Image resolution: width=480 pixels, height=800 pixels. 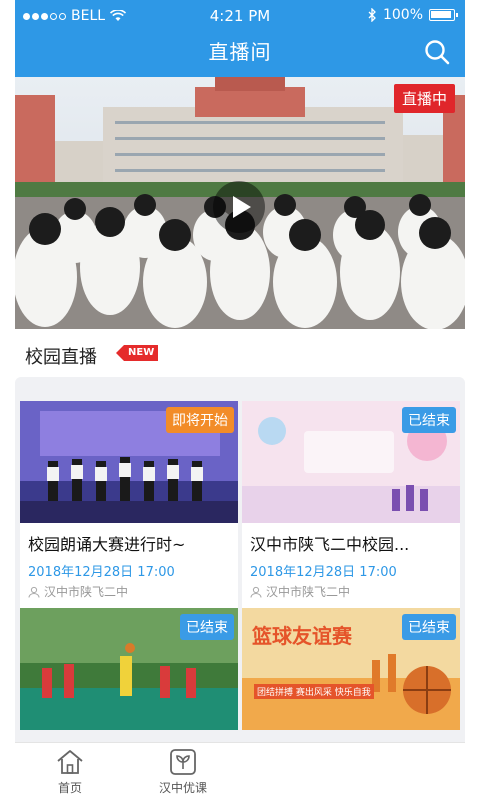 I want to click on battery-percent: 100%, so click(x=402, y=15).